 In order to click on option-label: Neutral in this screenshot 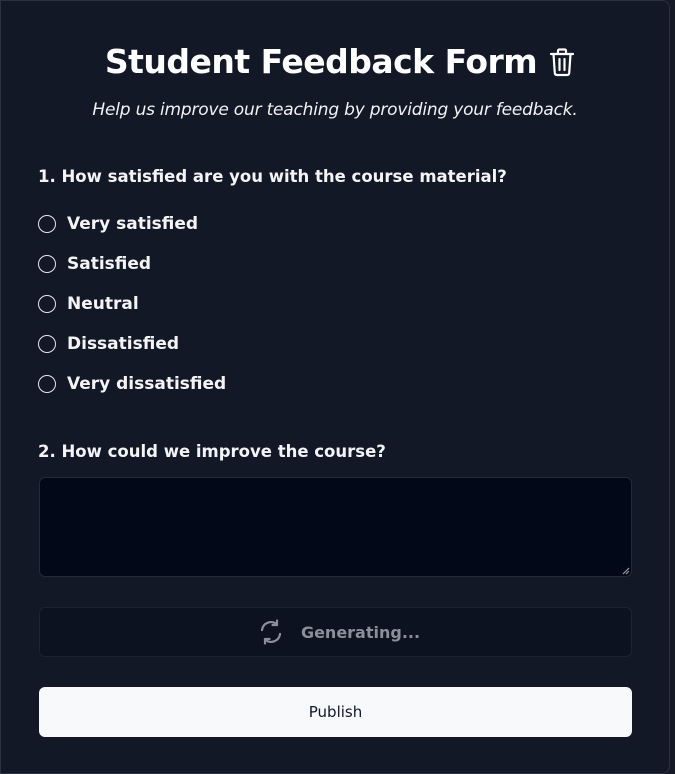, I will do `click(103, 304)`.